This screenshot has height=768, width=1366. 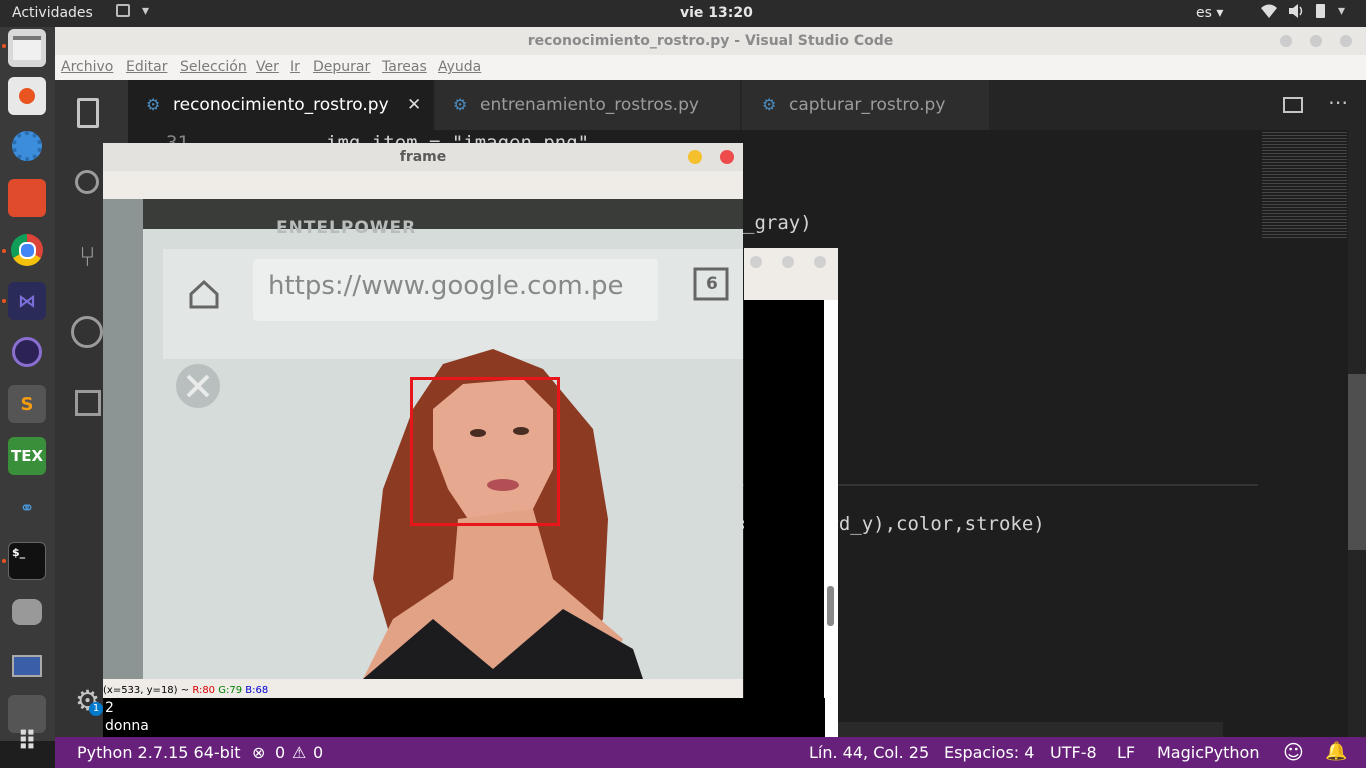 I want to click on terminal-line: donna, so click(x=127, y=726).